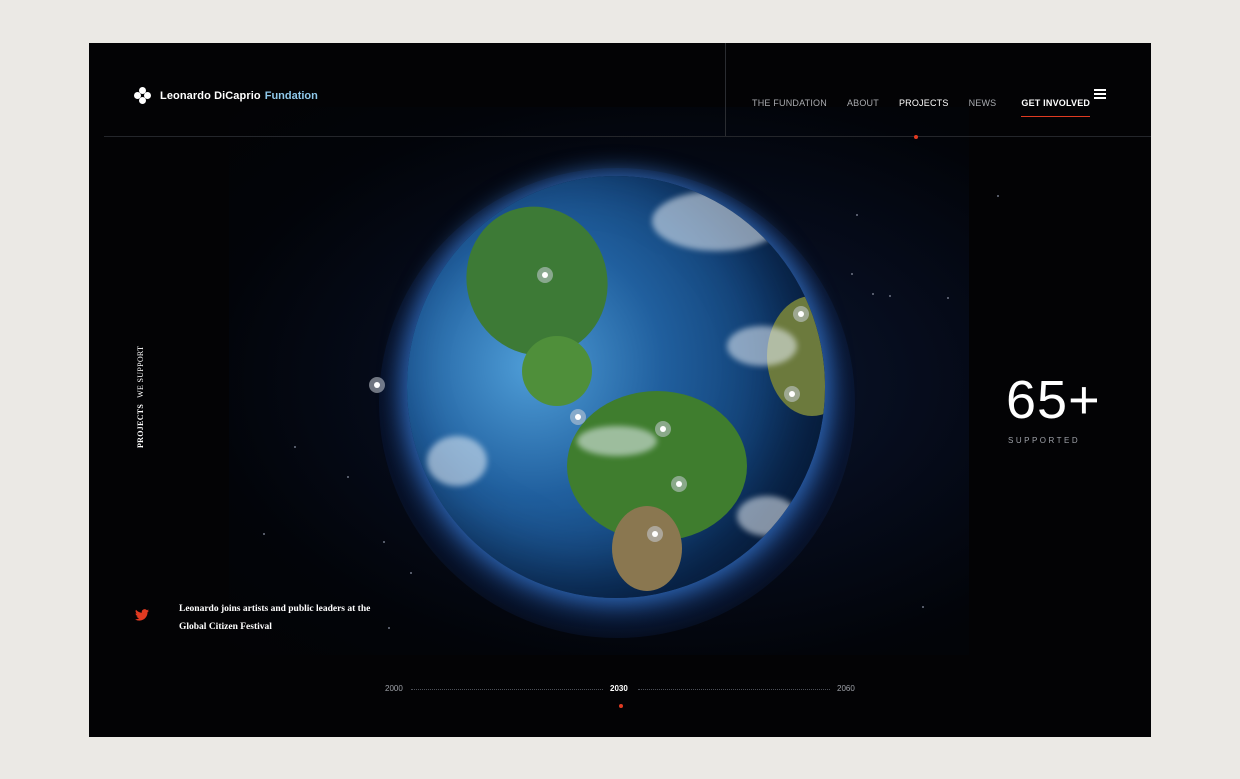 The height and width of the screenshot is (779, 1240). Describe the element at coordinates (394, 688) in the screenshot. I see `timeline-year-2000: 2000` at that location.